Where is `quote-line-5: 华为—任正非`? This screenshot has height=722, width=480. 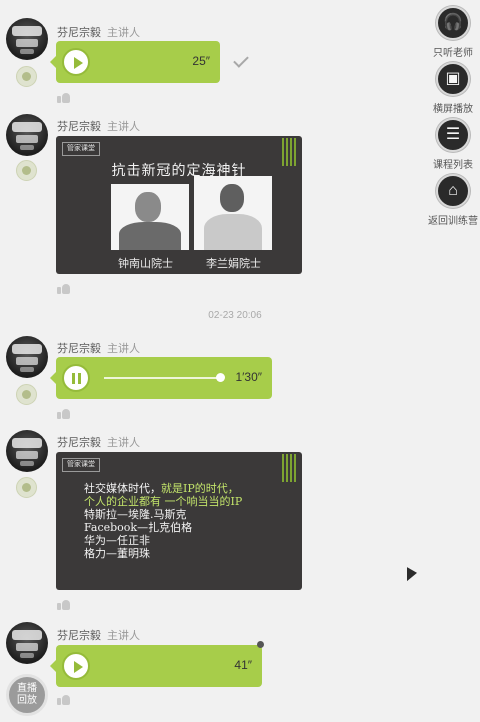 quote-line-5: 华为—任正非 is located at coordinates (117, 540).